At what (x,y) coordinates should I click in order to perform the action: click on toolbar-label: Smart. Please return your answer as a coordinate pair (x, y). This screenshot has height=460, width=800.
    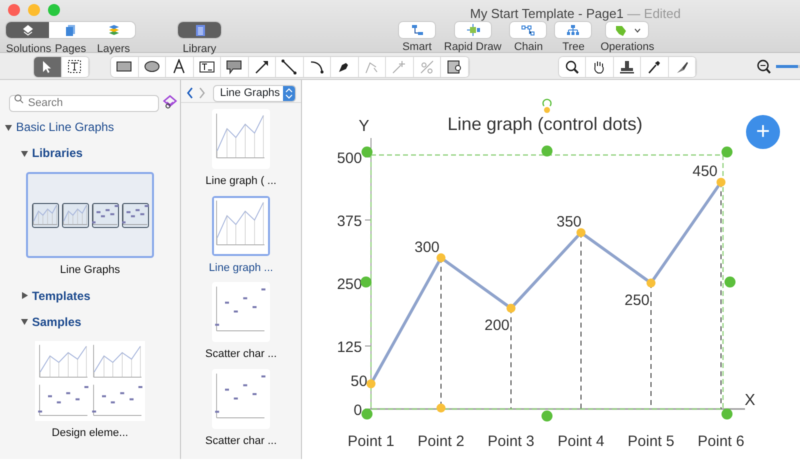
    Looking at the image, I should click on (417, 47).